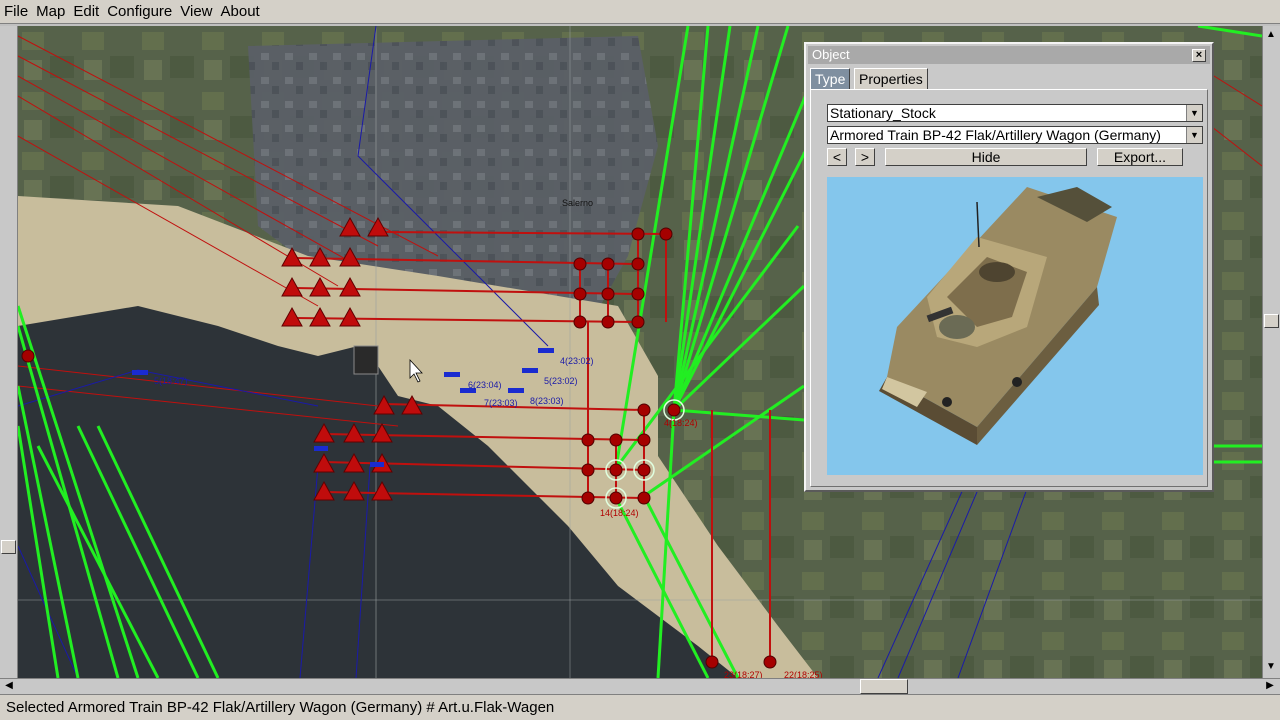  Describe the element at coordinates (883, 113) in the screenshot. I see `object-type-value: Stationary_Stock` at that location.